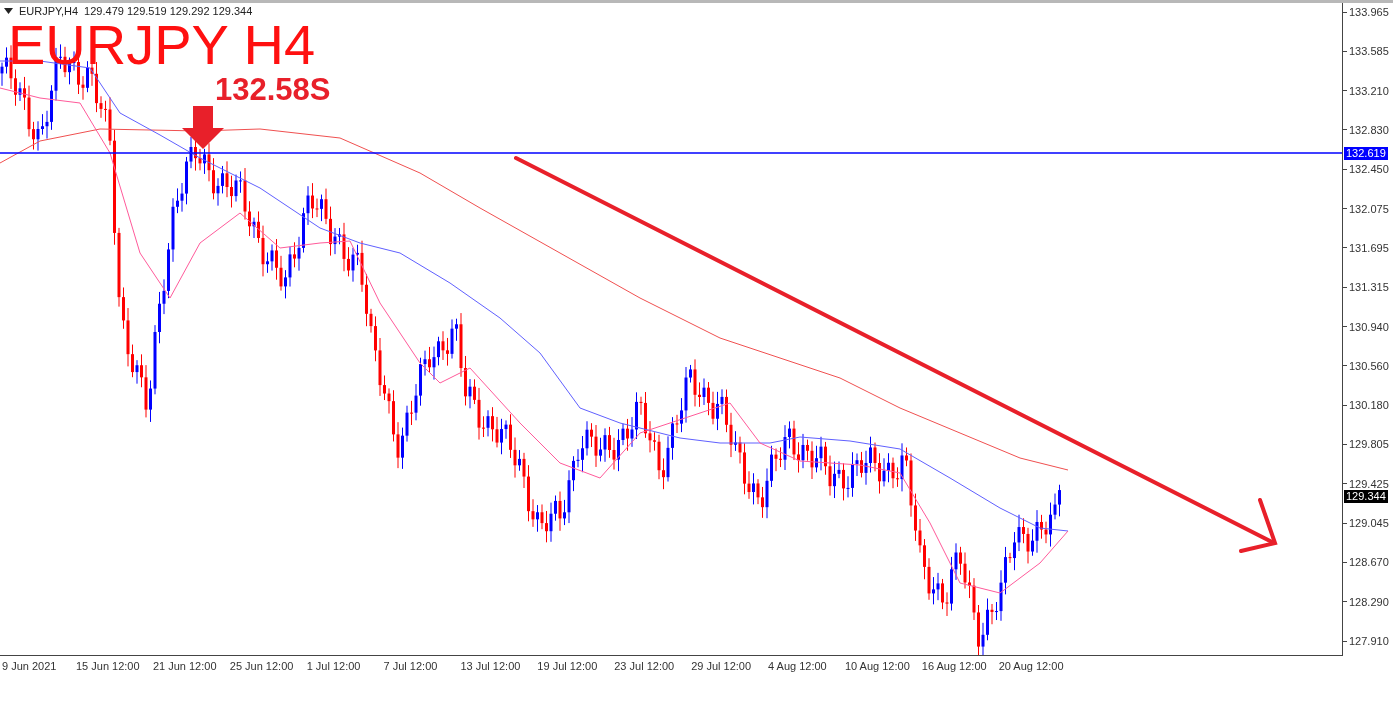  Describe the element at coordinates (29, 666) in the screenshot. I see `time-axis-label: 9 Jun 2021` at that location.